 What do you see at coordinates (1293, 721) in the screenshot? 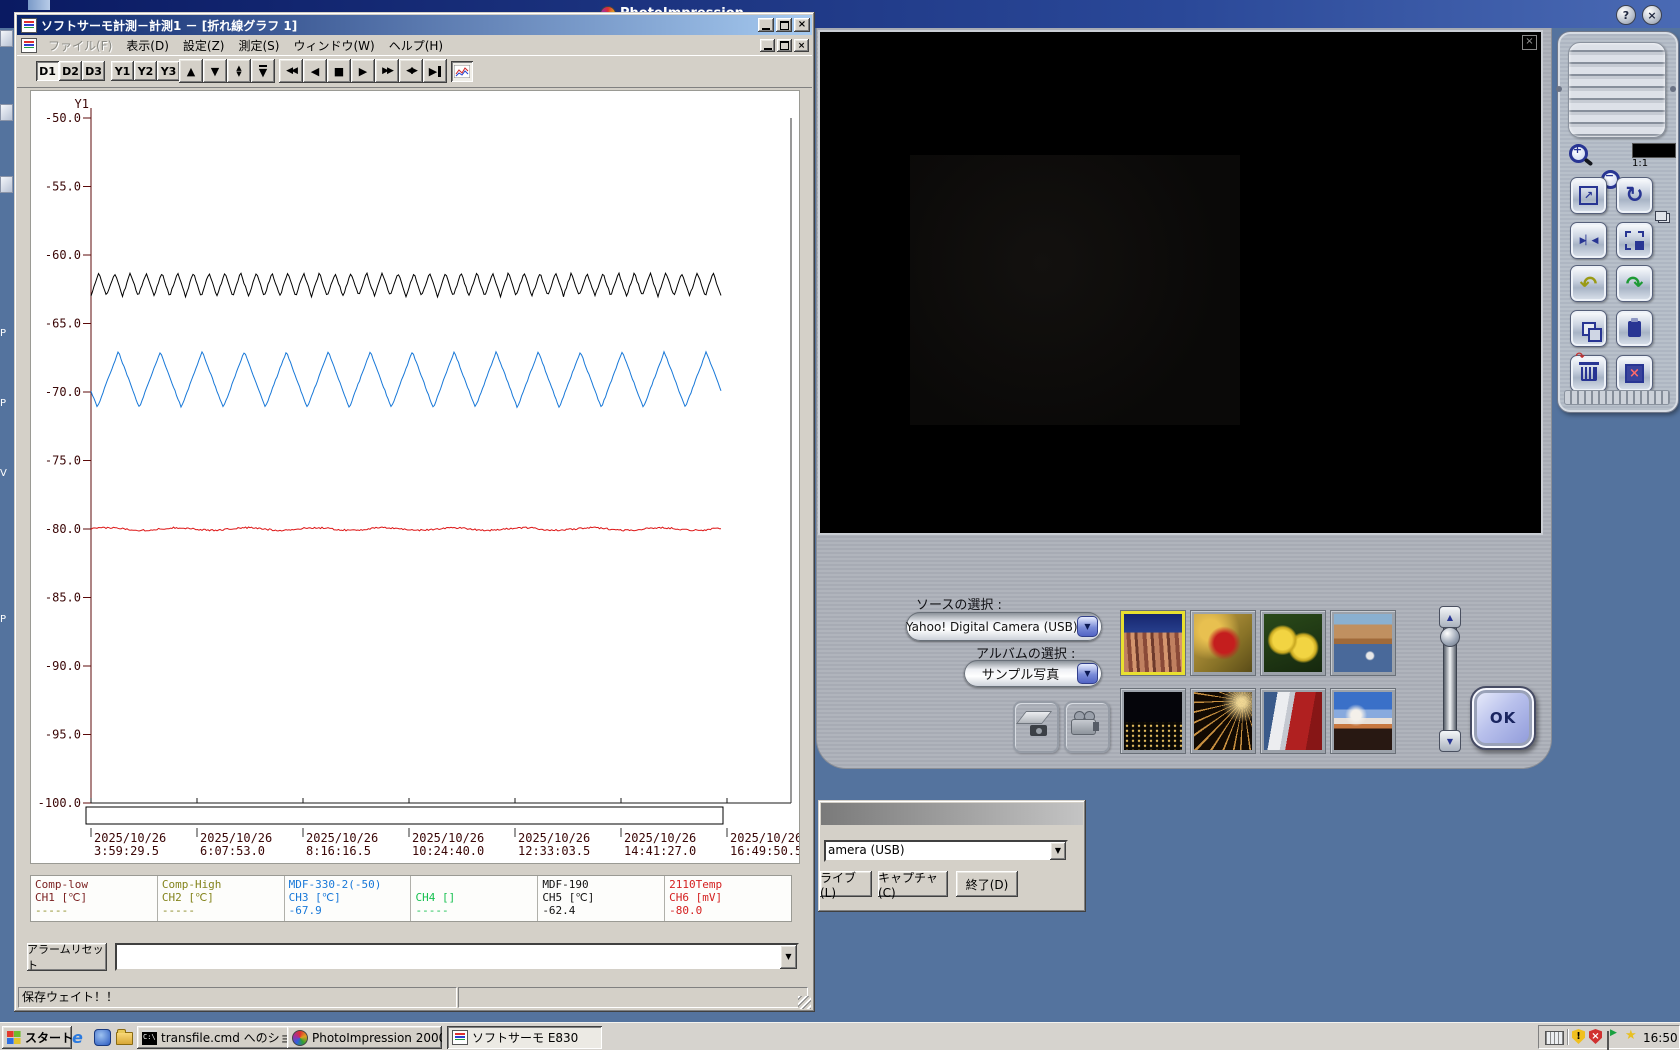
I see `thumbnail-lighthouse-ship` at bounding box center [1293, 721].